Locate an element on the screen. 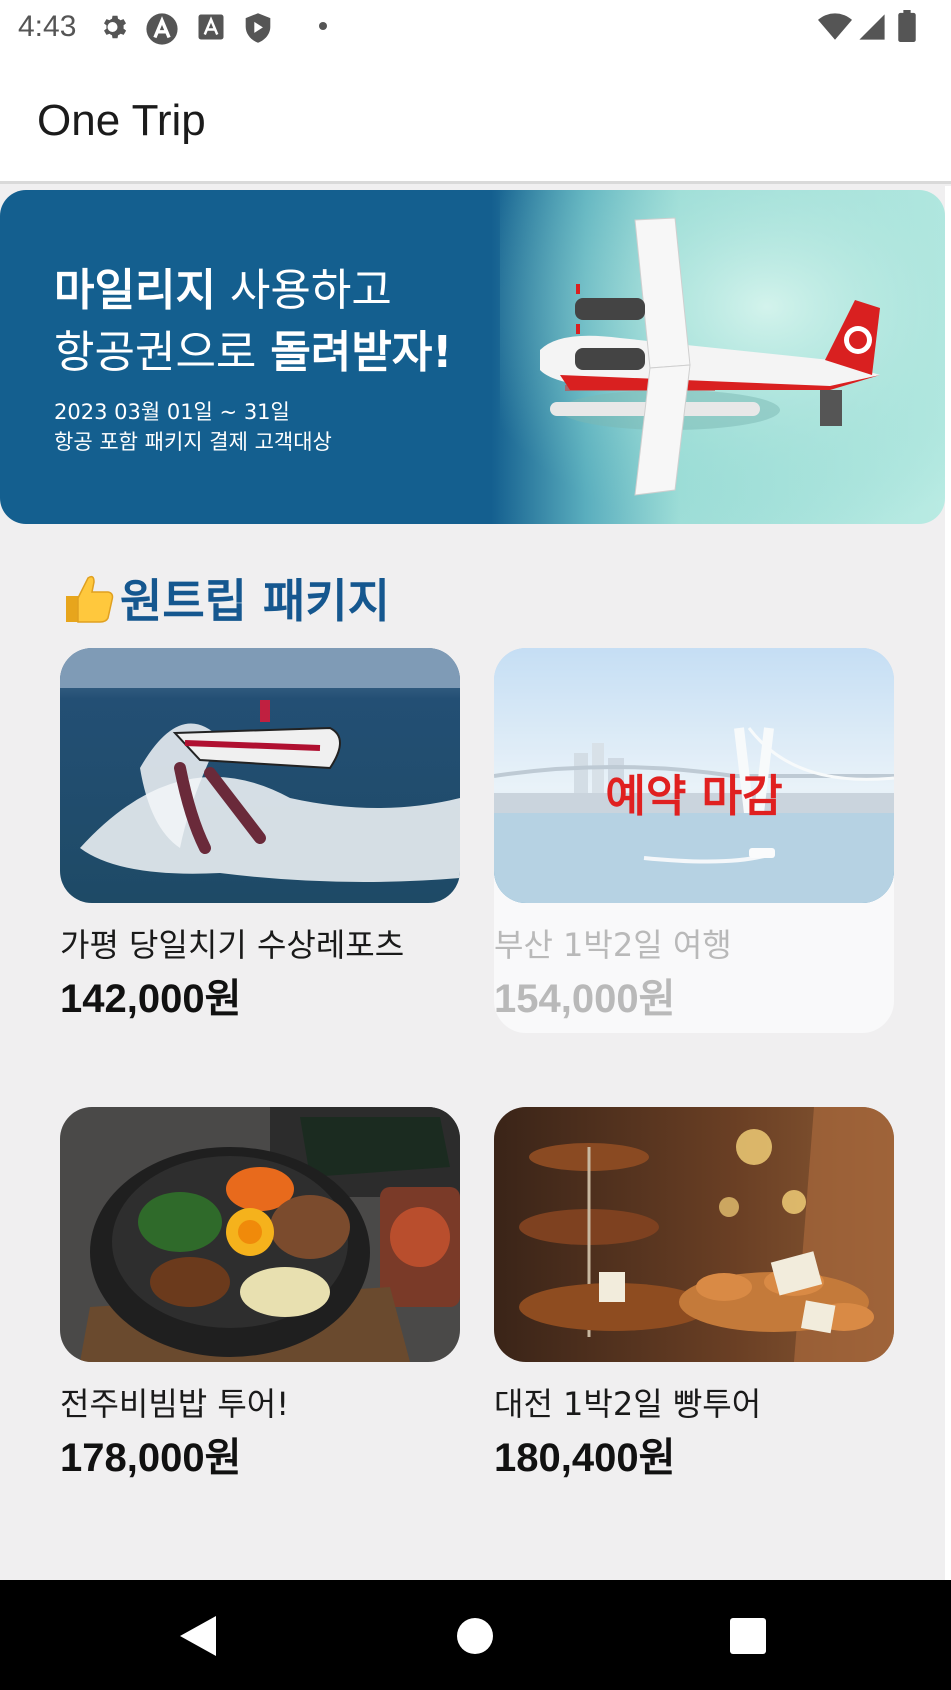  font-a-icon is located at coordinates (211, 27).